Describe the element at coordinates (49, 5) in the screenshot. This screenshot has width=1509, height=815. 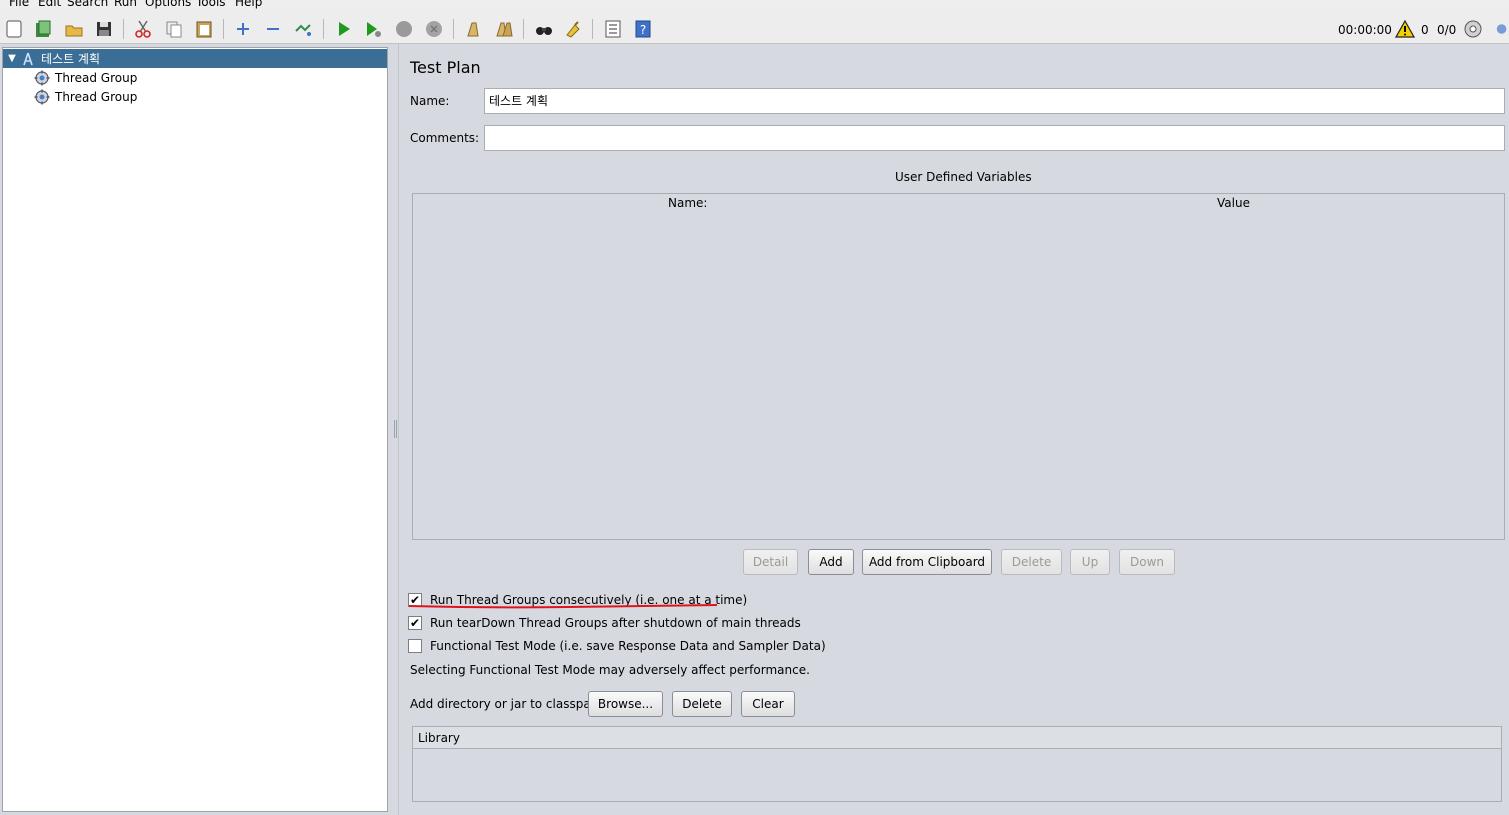
I see `menu-edit: Edit` at that location.